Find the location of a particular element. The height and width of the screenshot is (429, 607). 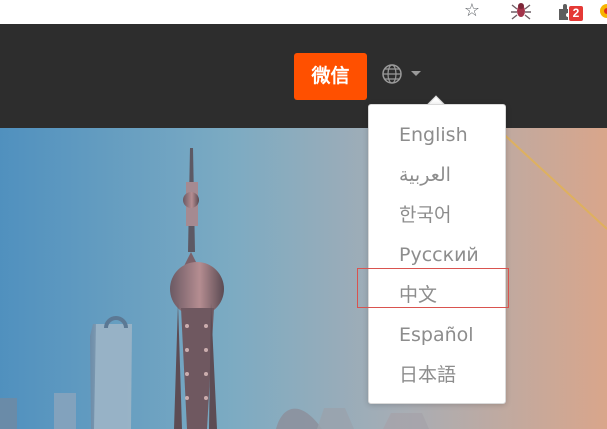

language-selector is located at coordinates (404, 74).